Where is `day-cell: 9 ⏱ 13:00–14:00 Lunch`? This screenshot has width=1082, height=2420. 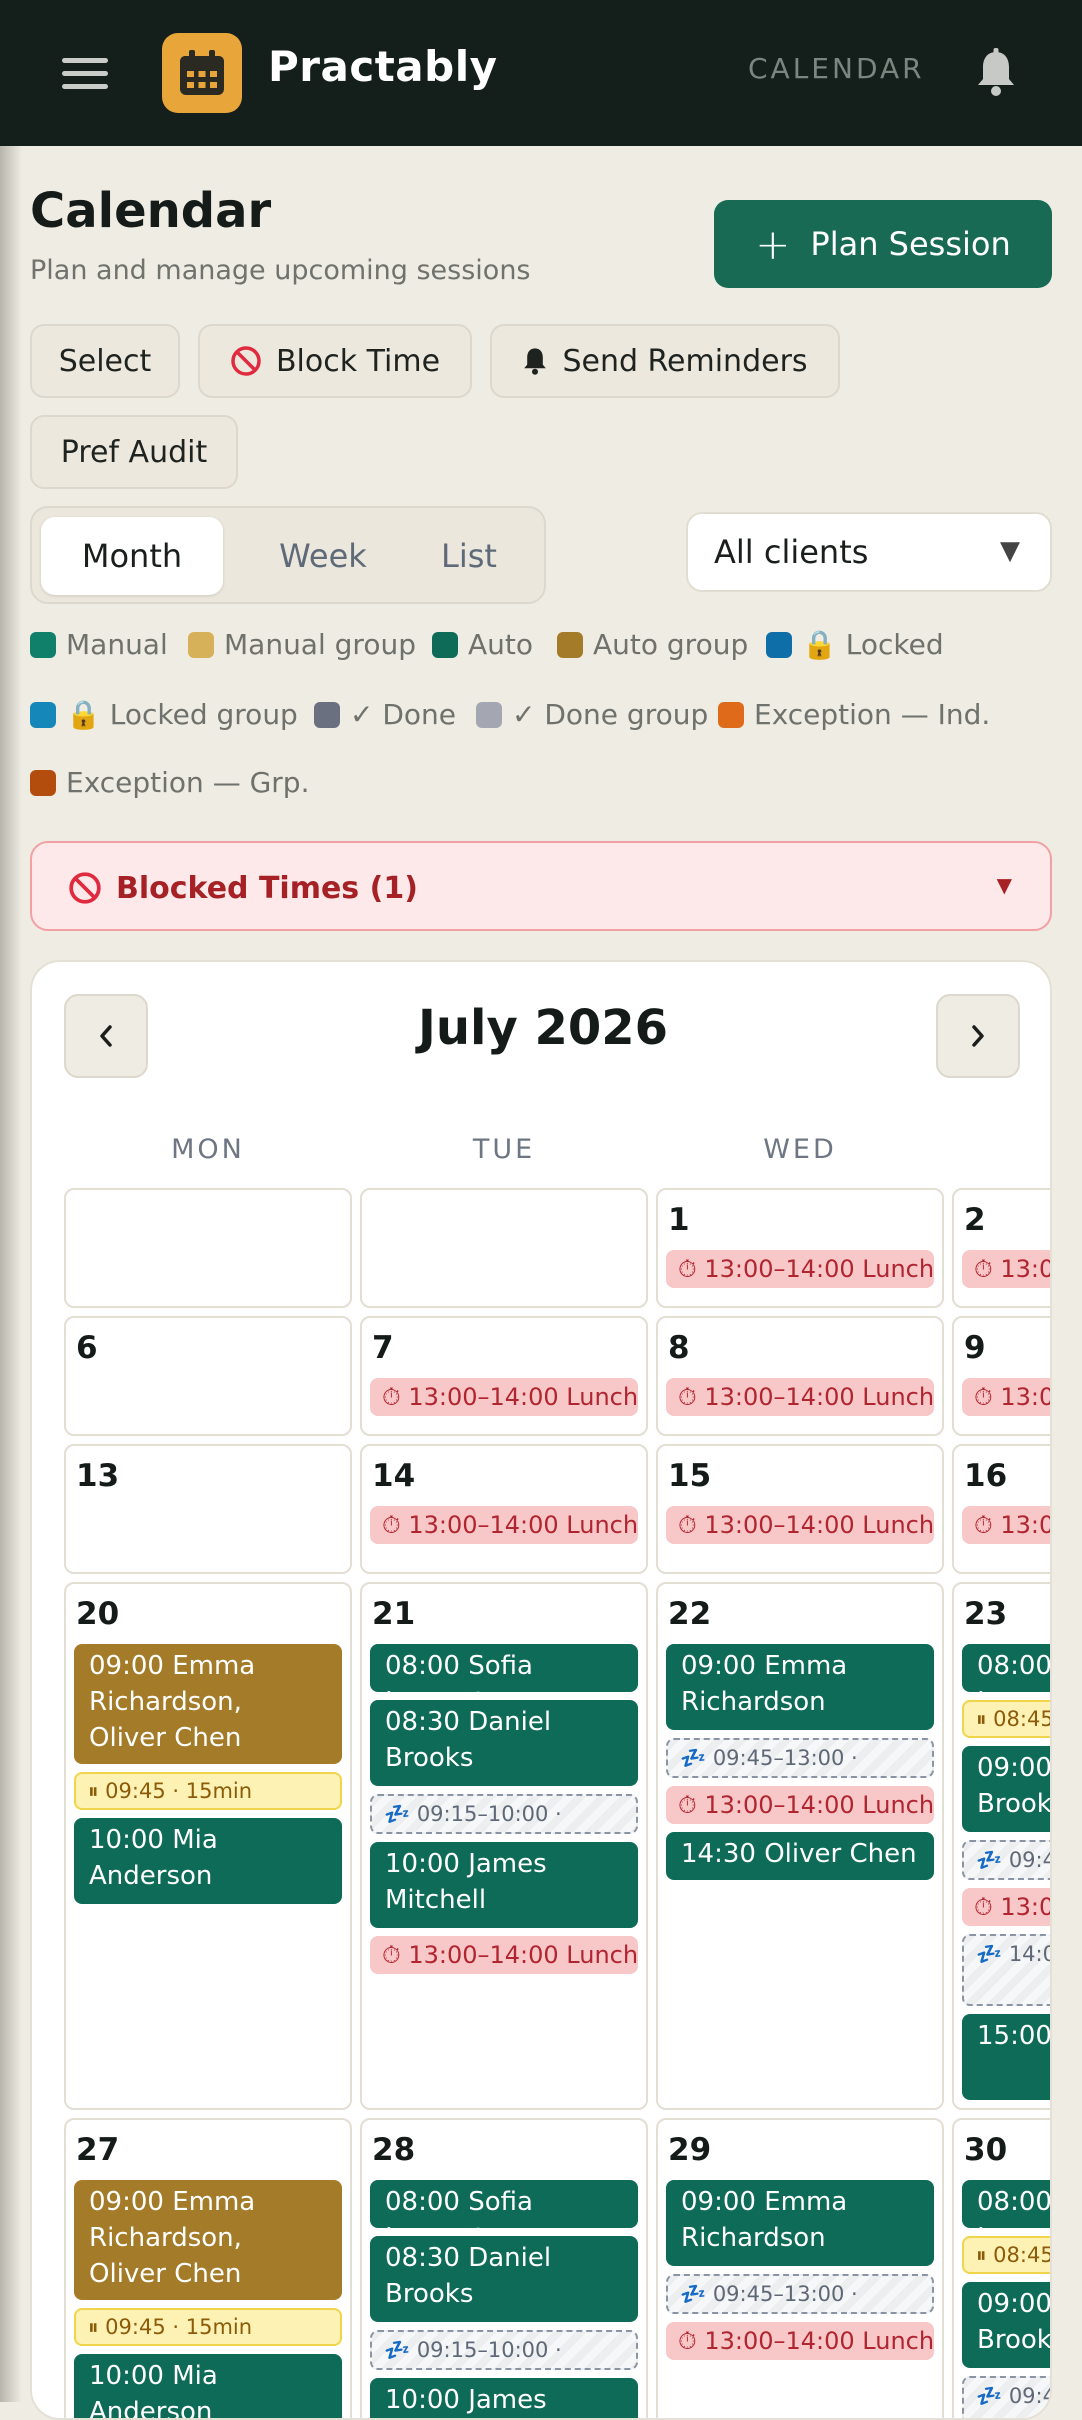
day-cell: 9 ⏱ 13:00–14:00 Lunch is located at coordinates (1001, 1376).